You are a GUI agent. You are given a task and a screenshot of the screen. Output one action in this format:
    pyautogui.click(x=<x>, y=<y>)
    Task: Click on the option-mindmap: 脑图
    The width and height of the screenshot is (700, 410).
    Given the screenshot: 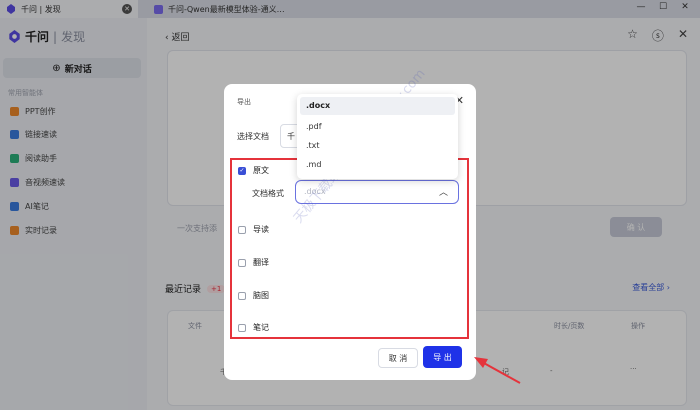 What is the action you would take?
    pyautogui.click(x=253, y=295)
    